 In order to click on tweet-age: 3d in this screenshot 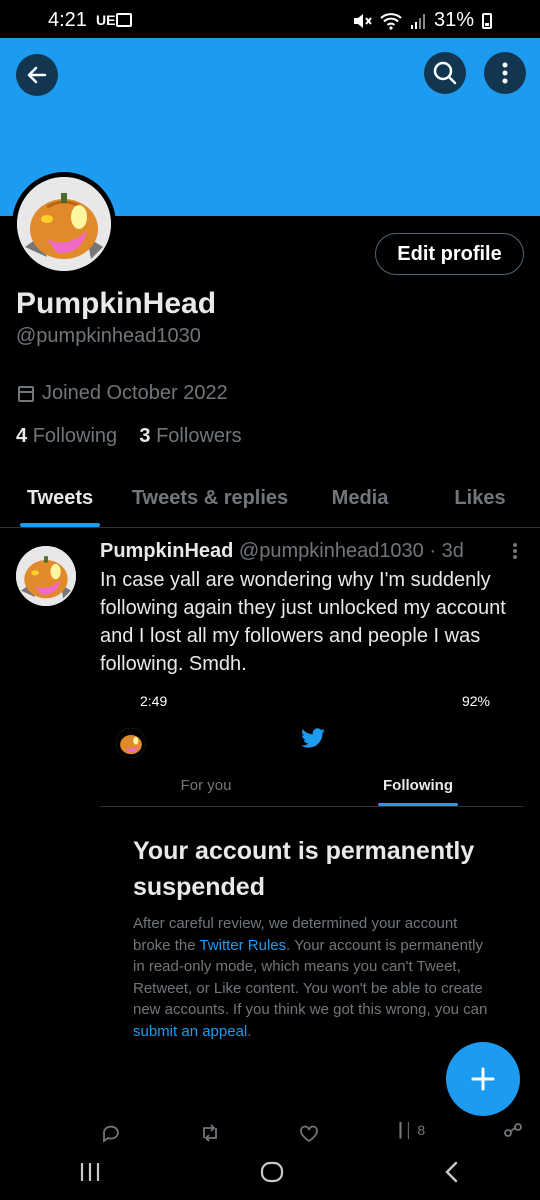, I will do `click(452, 551)`.